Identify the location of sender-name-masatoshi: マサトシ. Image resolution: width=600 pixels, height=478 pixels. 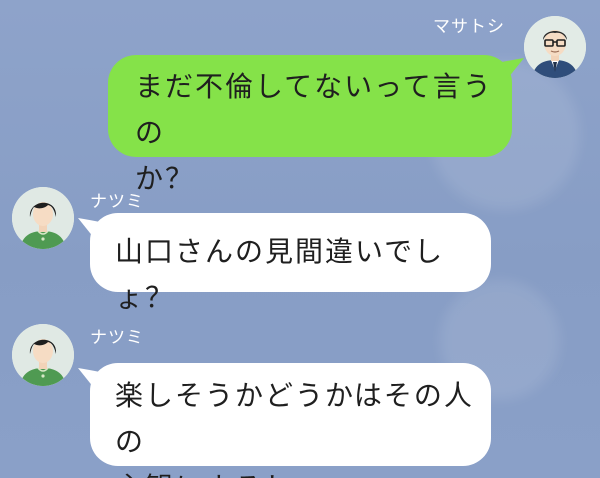
(469, 27).